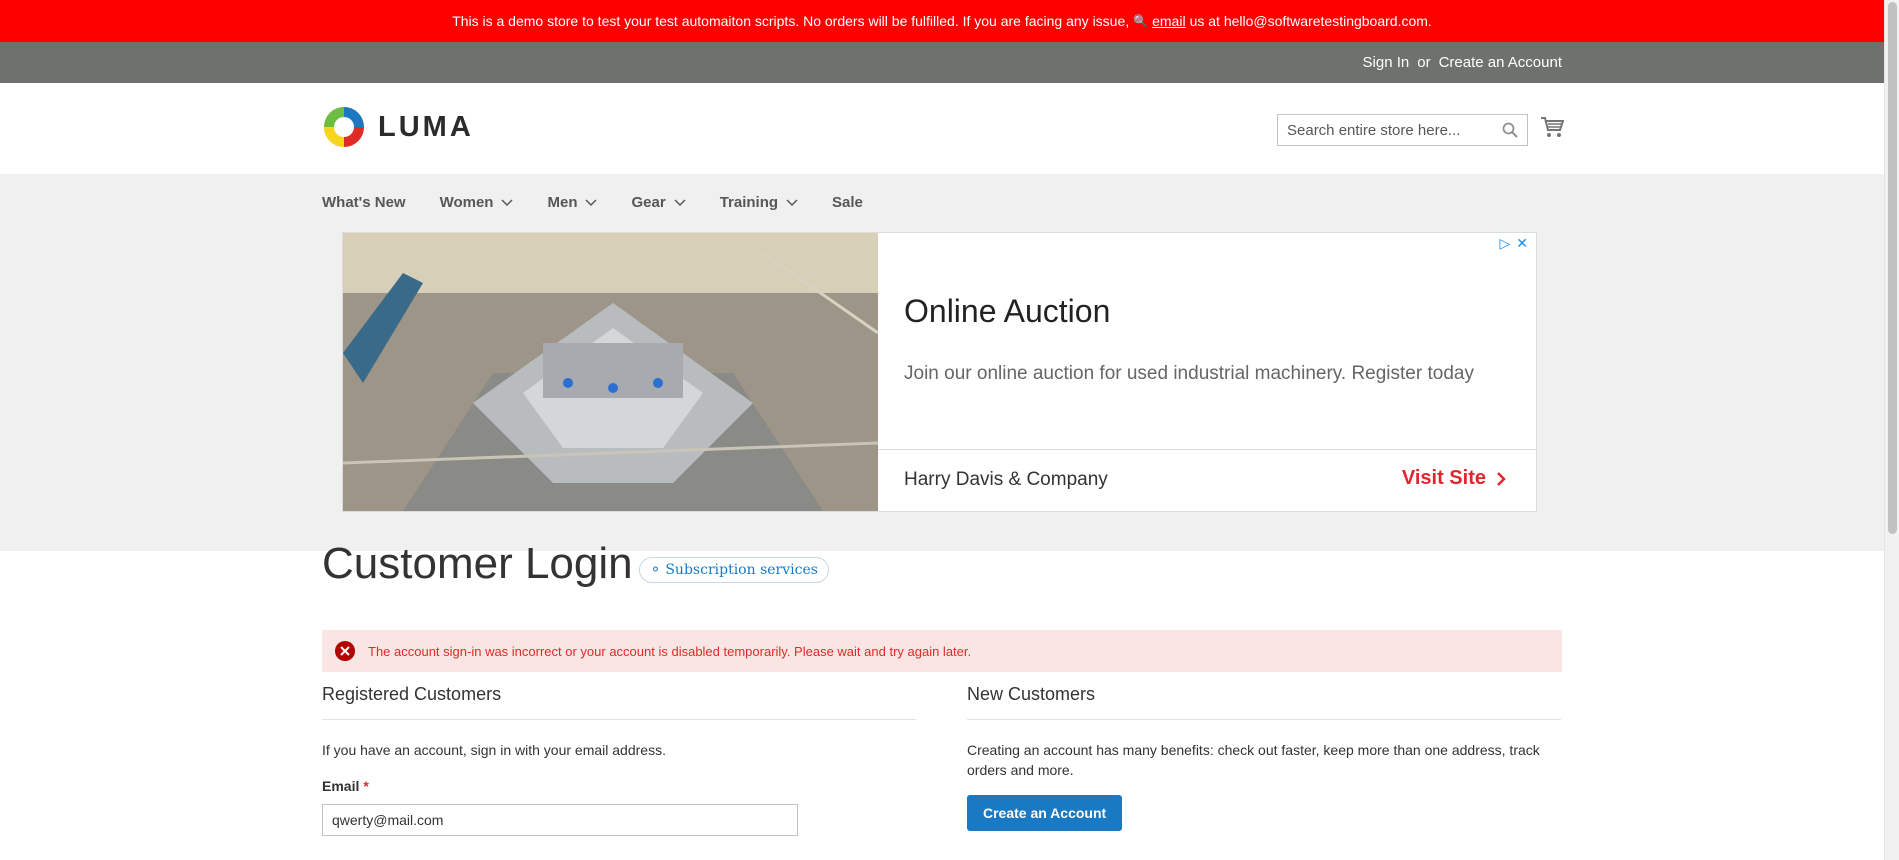  What do you see at coordinates (1522, 243) in the screenshot?
I see `close-icon: ✕` at bounding box center [1522, 243].